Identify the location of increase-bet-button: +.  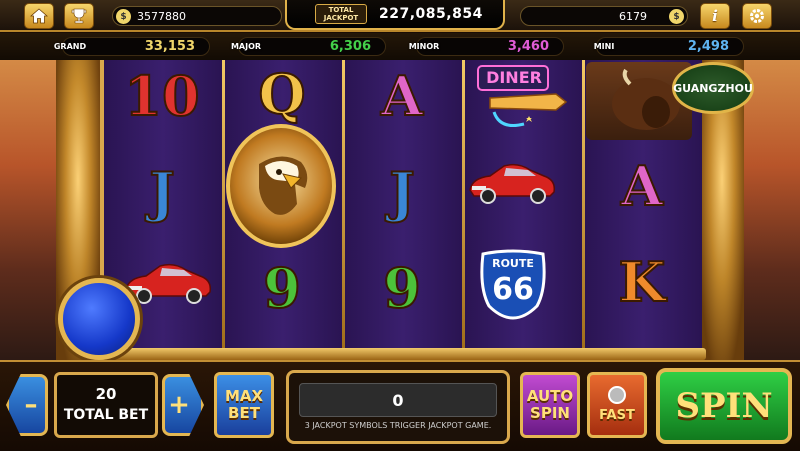
(183, 405).